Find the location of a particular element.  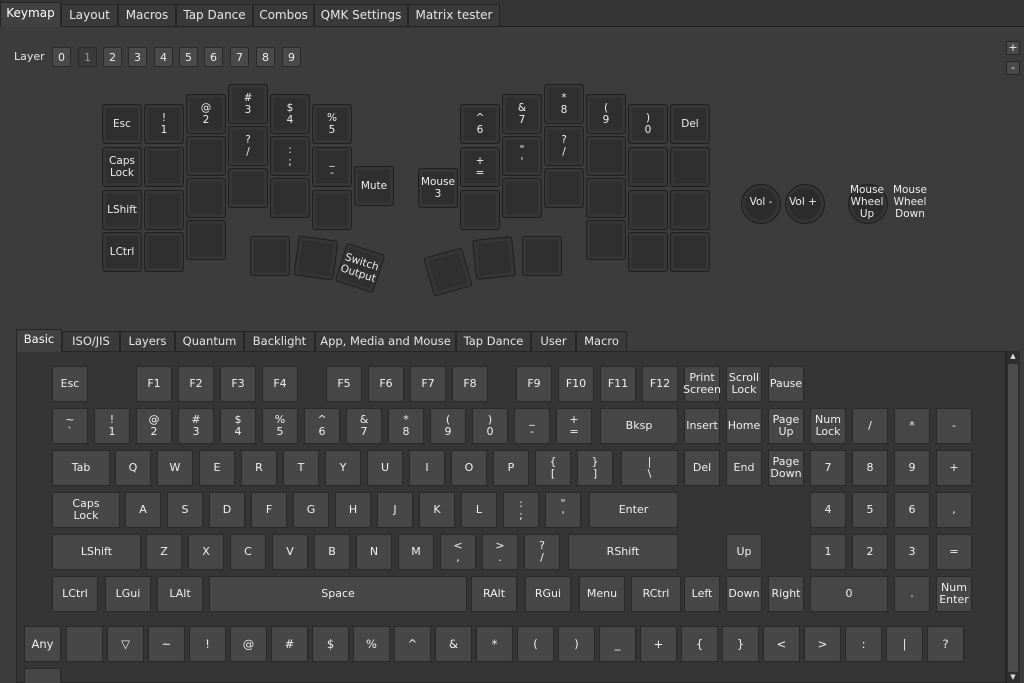

keymap-key: + = is located at coordinates (480, 167).